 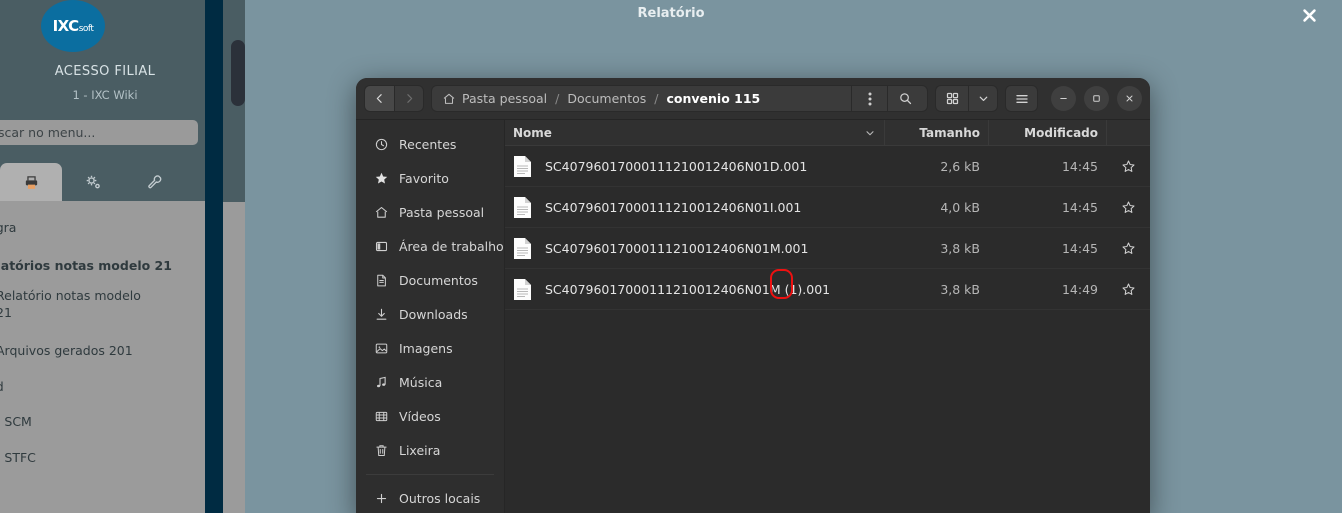 I want to click on grid-icon, so click(x=952, y=98).